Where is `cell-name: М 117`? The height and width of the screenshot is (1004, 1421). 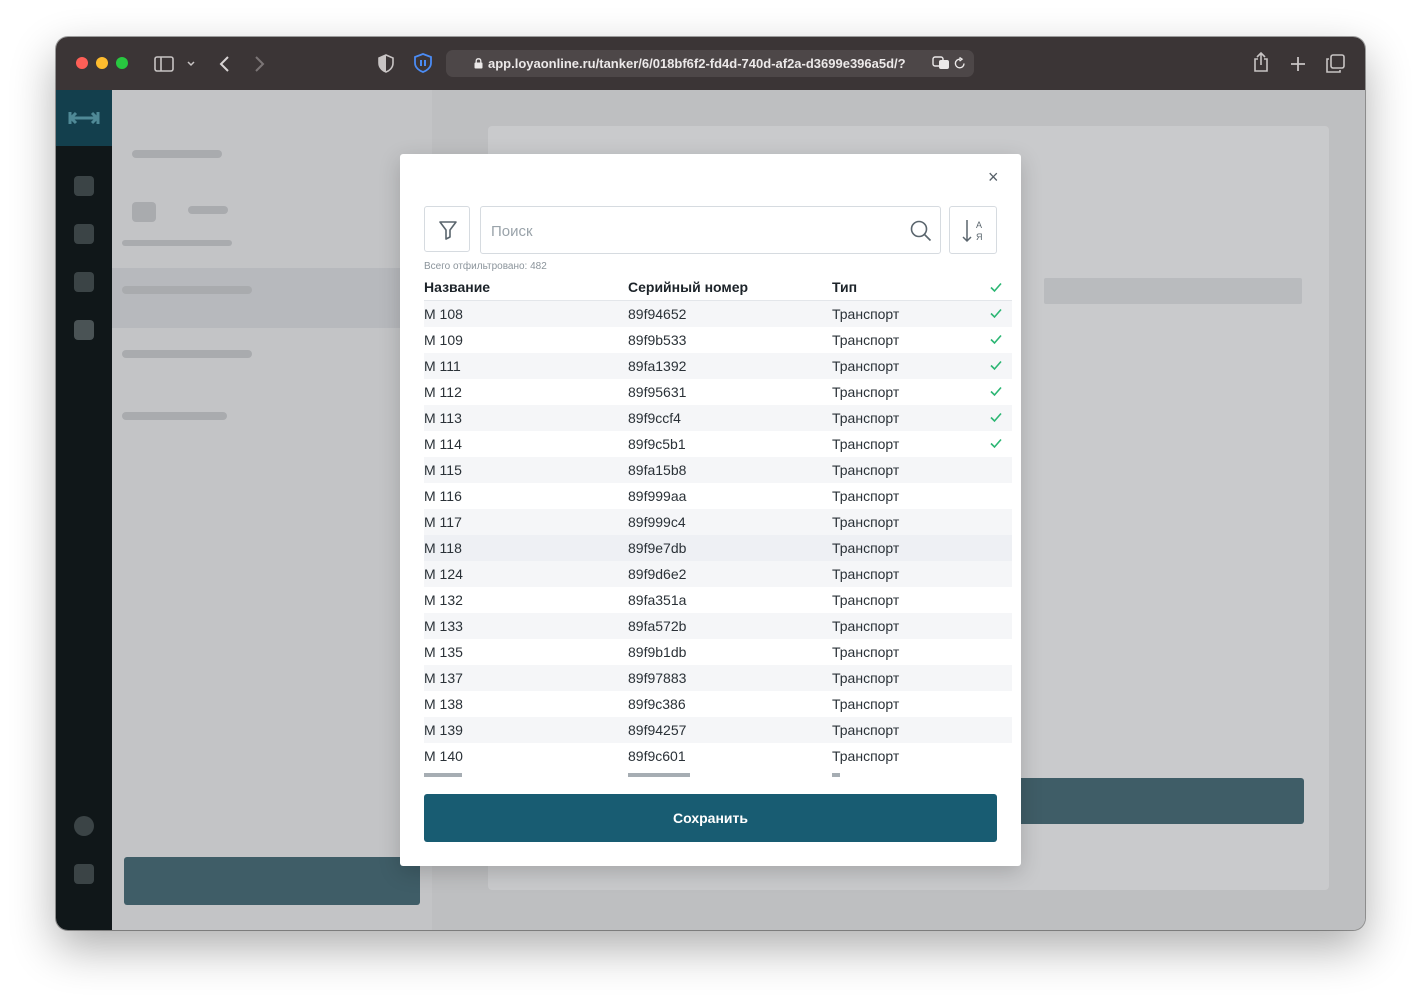
cell-name: М 117 is located at coordinates (443, 522).